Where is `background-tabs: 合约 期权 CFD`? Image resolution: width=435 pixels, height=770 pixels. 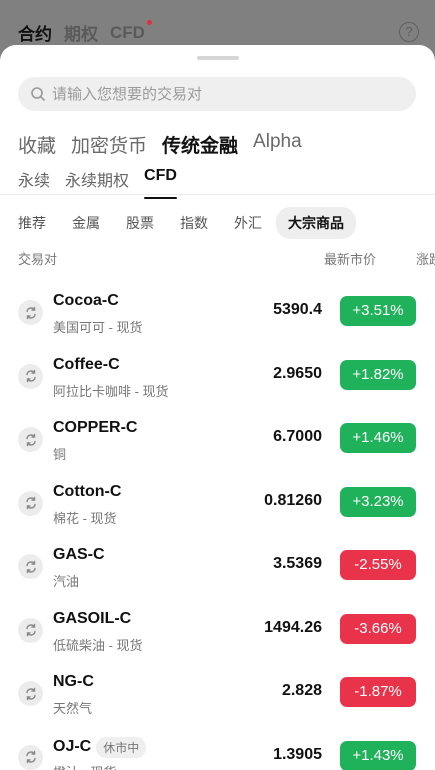 background-tabs: 合约 期权 CFD is located at coordinates (85, 32).